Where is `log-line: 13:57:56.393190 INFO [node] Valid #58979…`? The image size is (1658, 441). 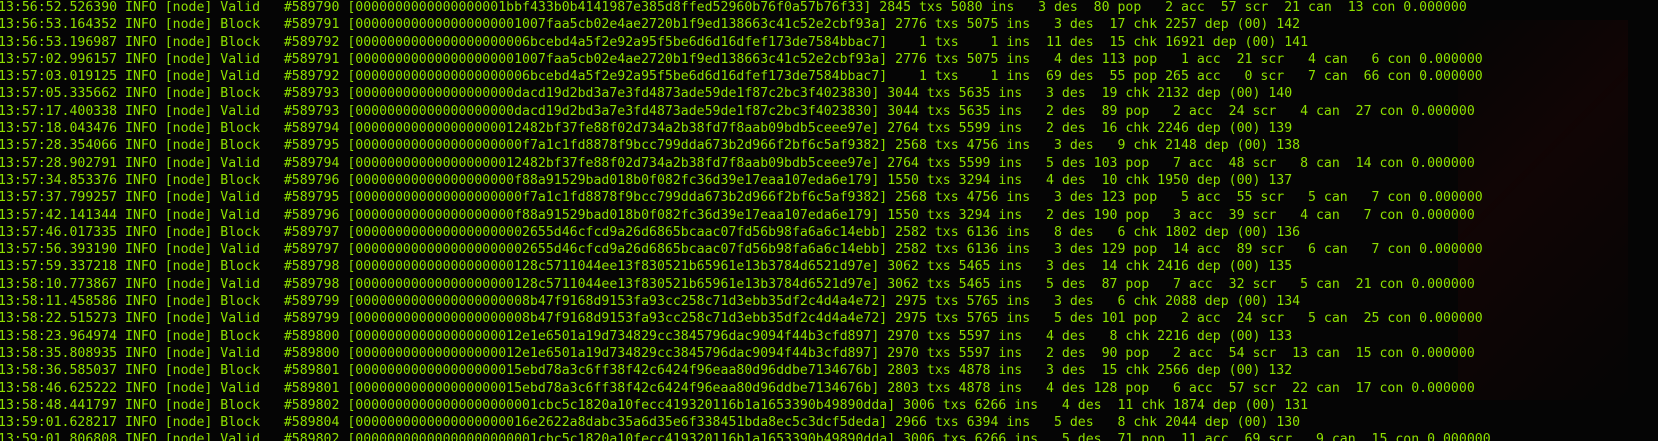 log-line: 13:57:56.393190 INFO [node] Valid #58979… is located at coordinates (741, 250).